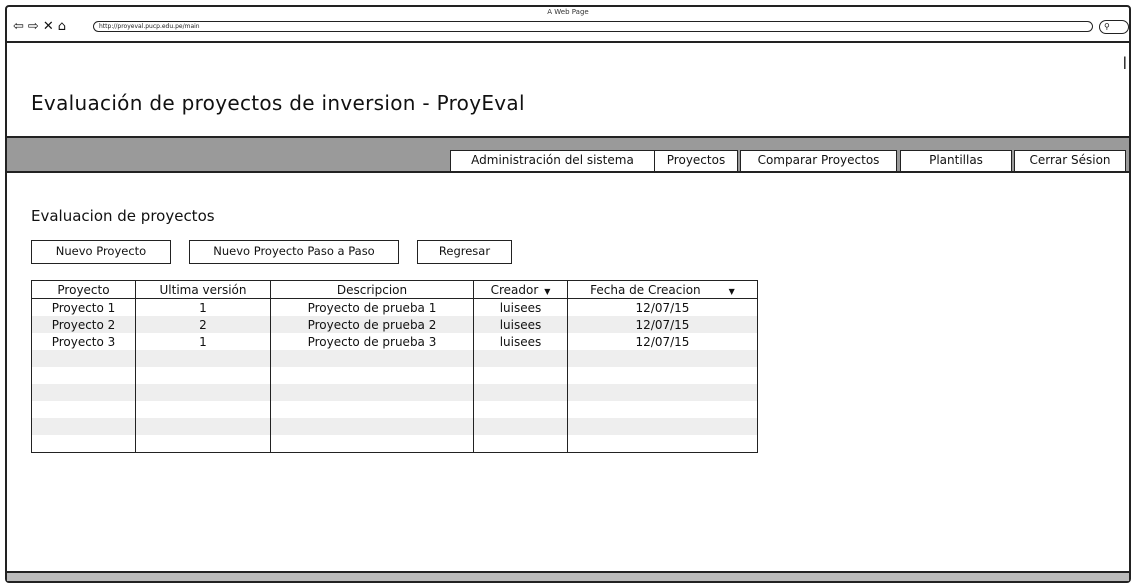 The image size is (1134, 586). What do you see at coordinates (294, 252) in the screenshot?
I see `new-project-step-button: Nuevo Proyecto Paso a Paso` at bounding box center [294, 252].